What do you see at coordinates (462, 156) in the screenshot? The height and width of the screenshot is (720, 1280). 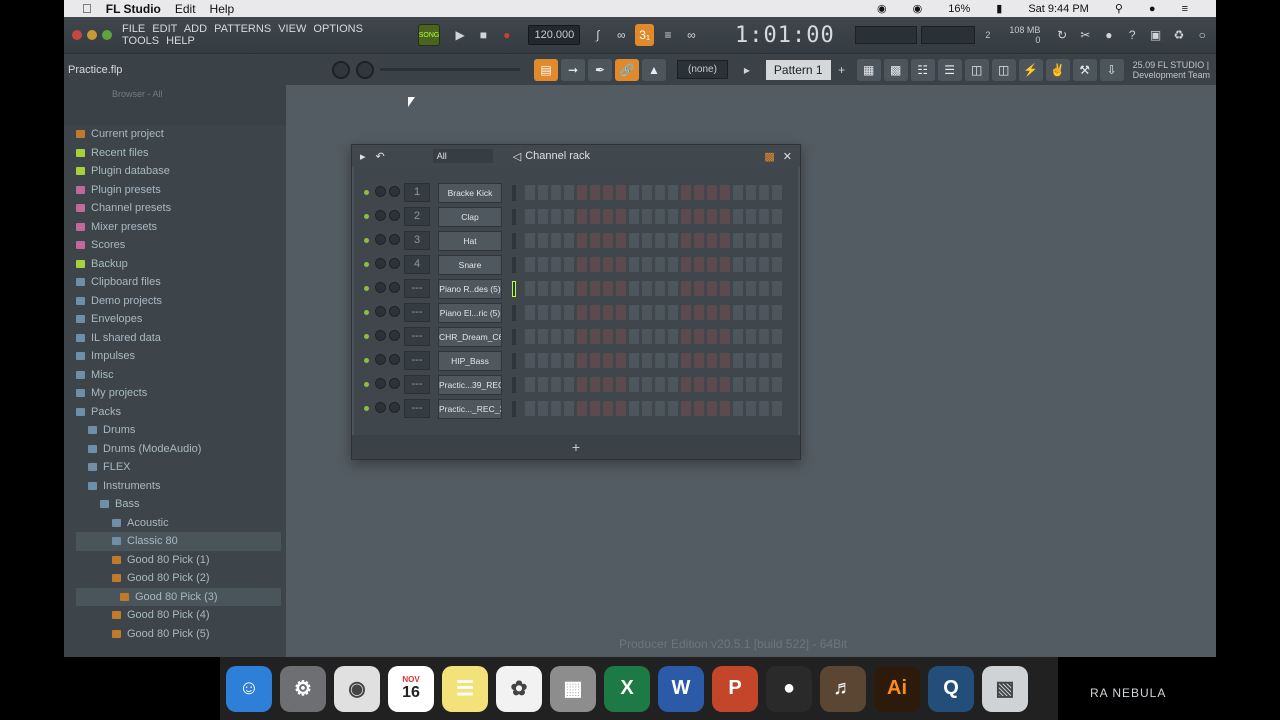 I see `rack-filter: All` at bounding box center [462, 156].